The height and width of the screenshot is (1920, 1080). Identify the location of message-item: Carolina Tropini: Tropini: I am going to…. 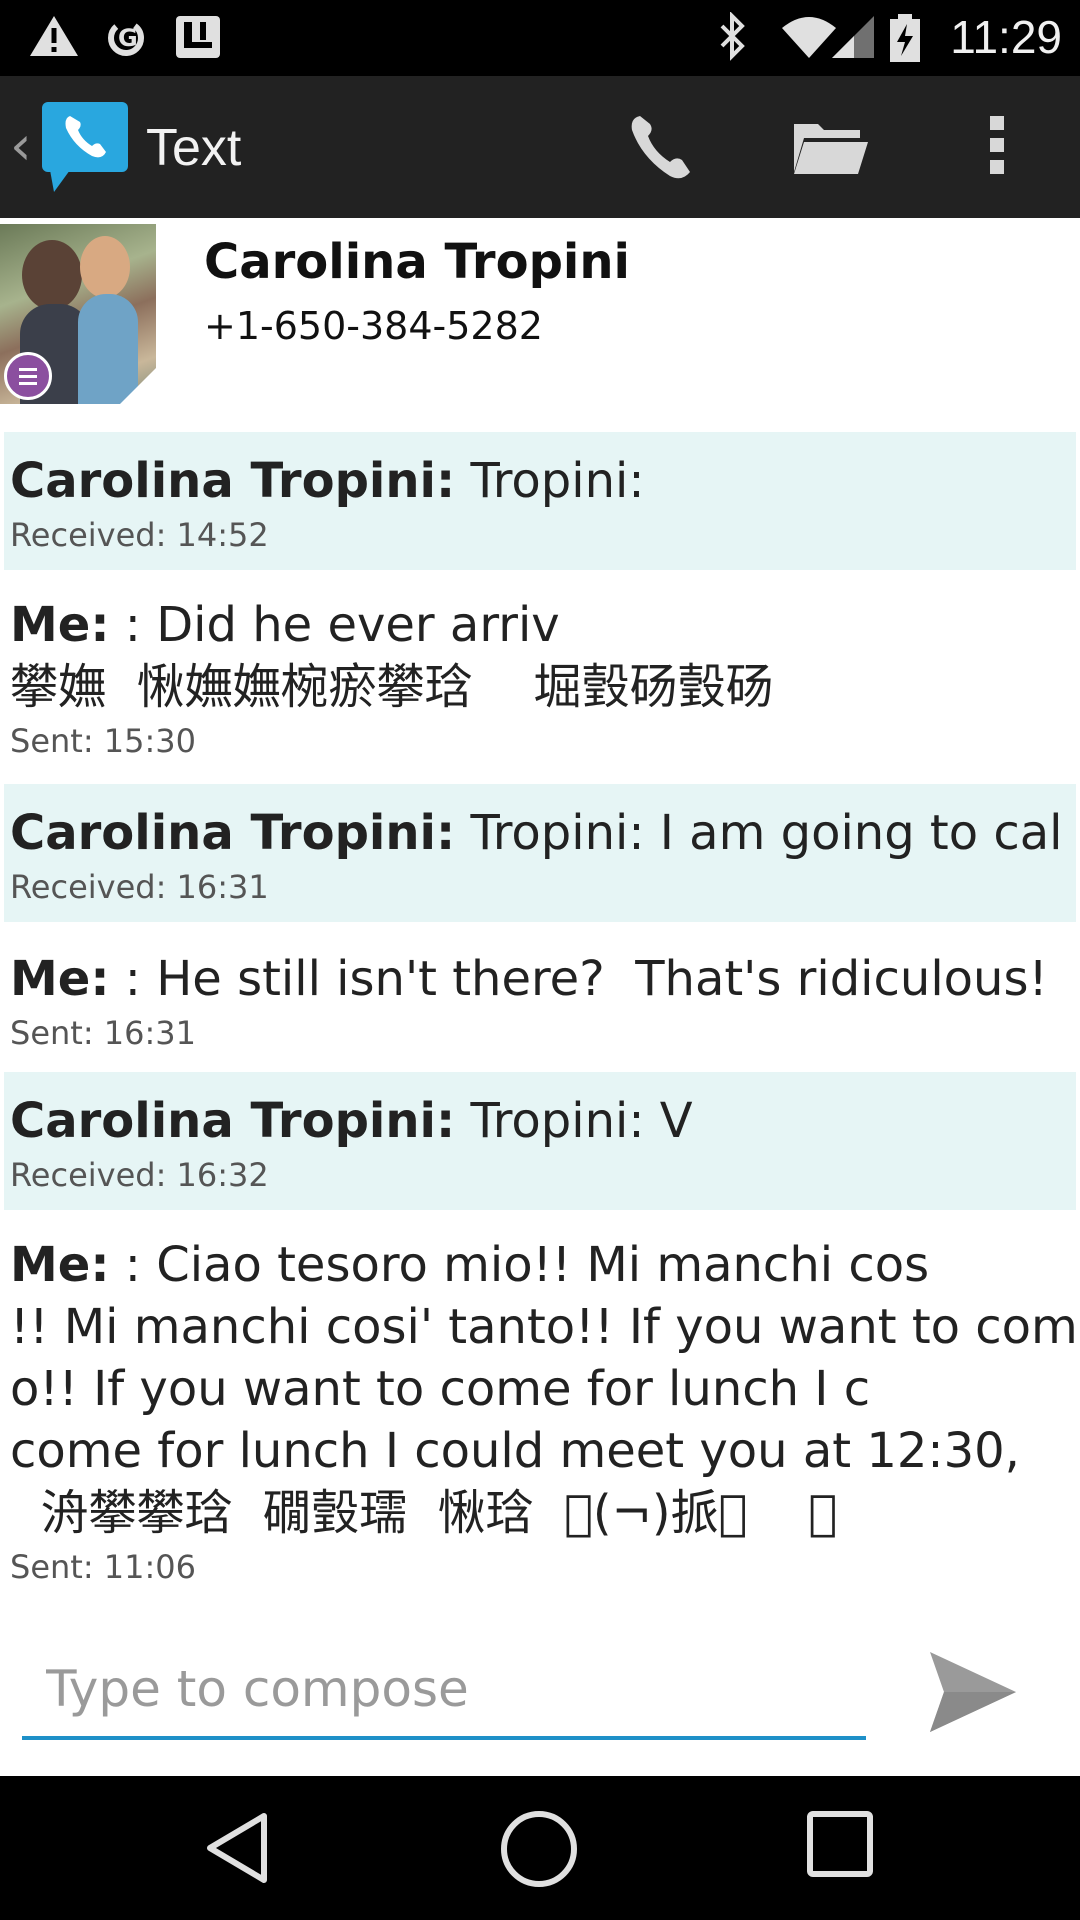
(540, 853).